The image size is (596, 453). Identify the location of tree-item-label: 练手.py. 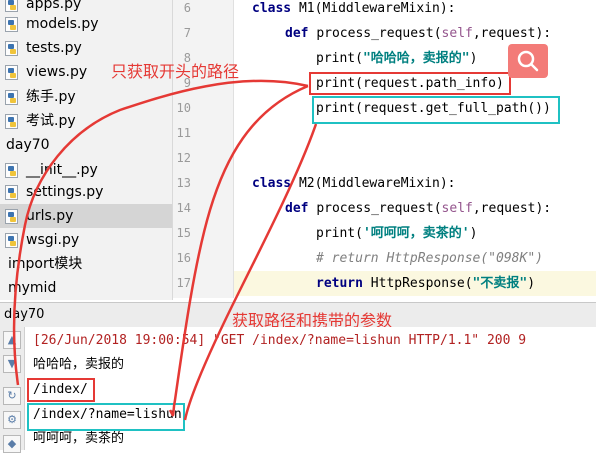
(51, 97).